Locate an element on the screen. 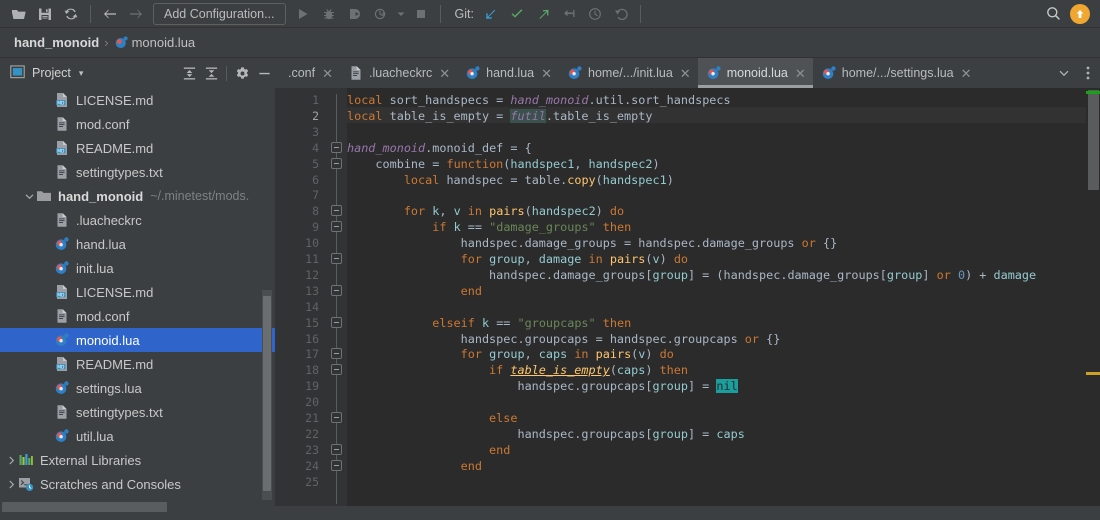  update-project-icon is located at coordinates (491, 14).